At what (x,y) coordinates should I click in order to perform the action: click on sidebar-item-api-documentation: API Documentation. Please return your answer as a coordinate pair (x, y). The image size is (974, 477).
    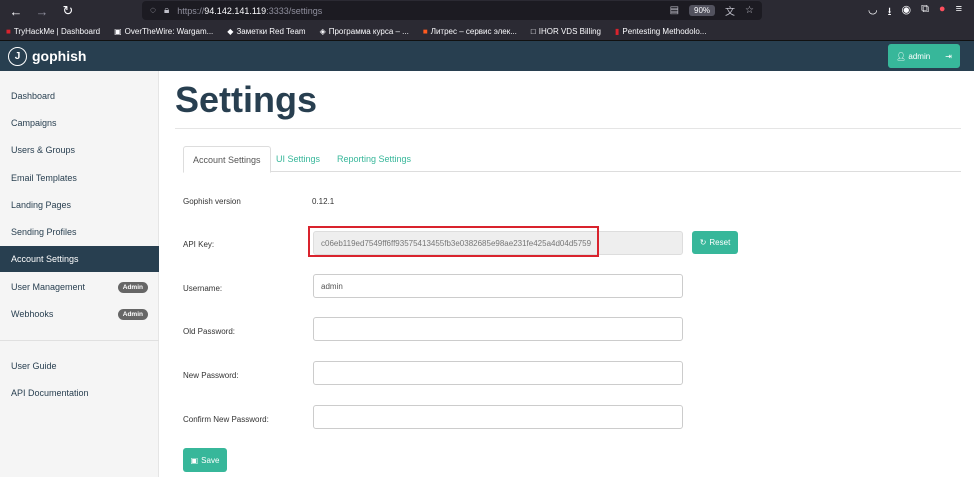
    Looking at the image, I should click on (79, 393).